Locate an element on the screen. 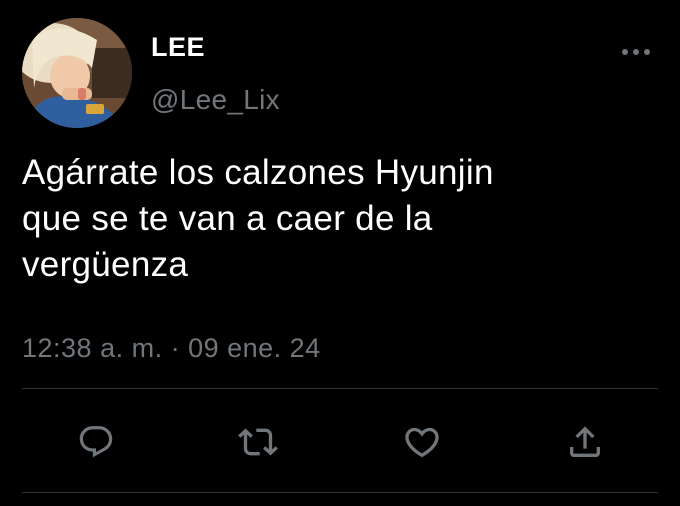  avatar-image is located at coordinates (77, 73).